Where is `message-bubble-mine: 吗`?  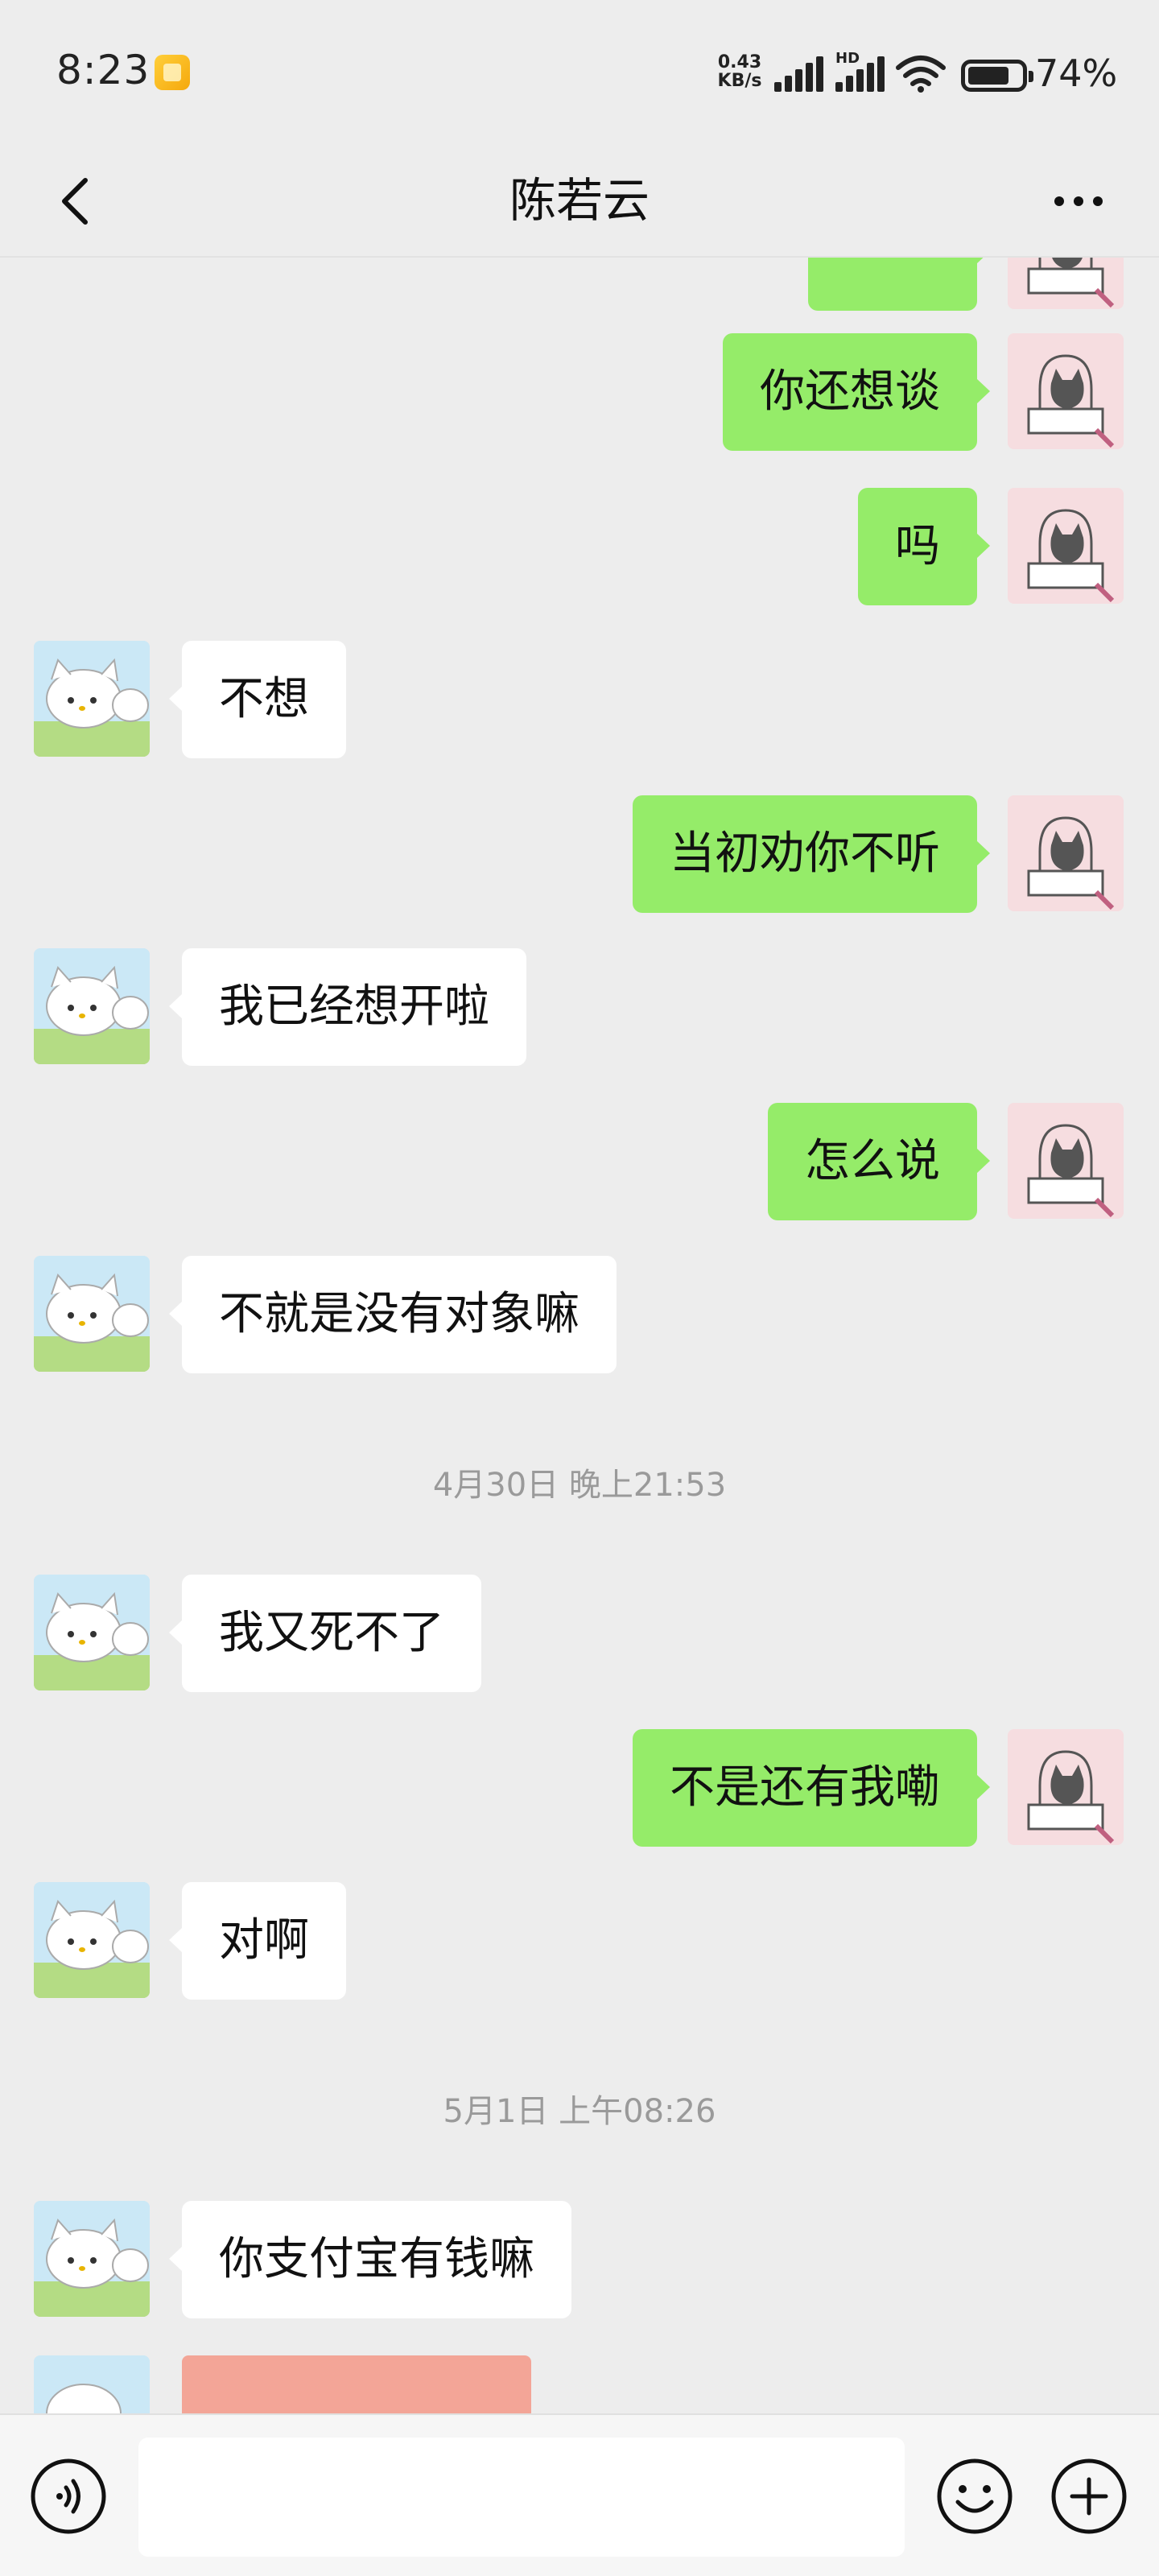
message-bubble-mine: 吗 is located at coordinates (924, 546).